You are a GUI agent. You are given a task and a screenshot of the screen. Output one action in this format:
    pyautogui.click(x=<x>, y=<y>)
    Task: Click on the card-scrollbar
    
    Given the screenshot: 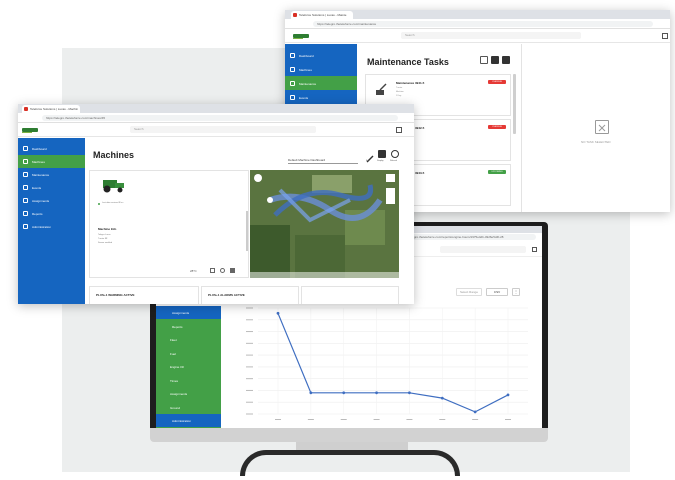 What is the action you would take?
    pyautogui.click(x=247, y=231)
    